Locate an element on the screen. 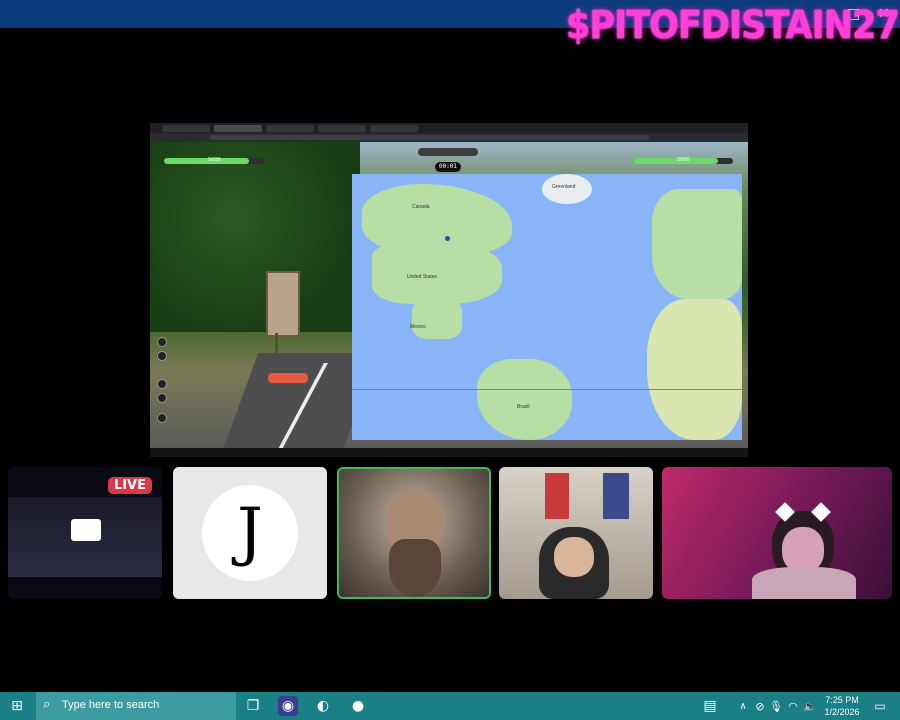 The width and height of the screenshot is (900, 720). street-view-trees is located at coordinates (255, 237).